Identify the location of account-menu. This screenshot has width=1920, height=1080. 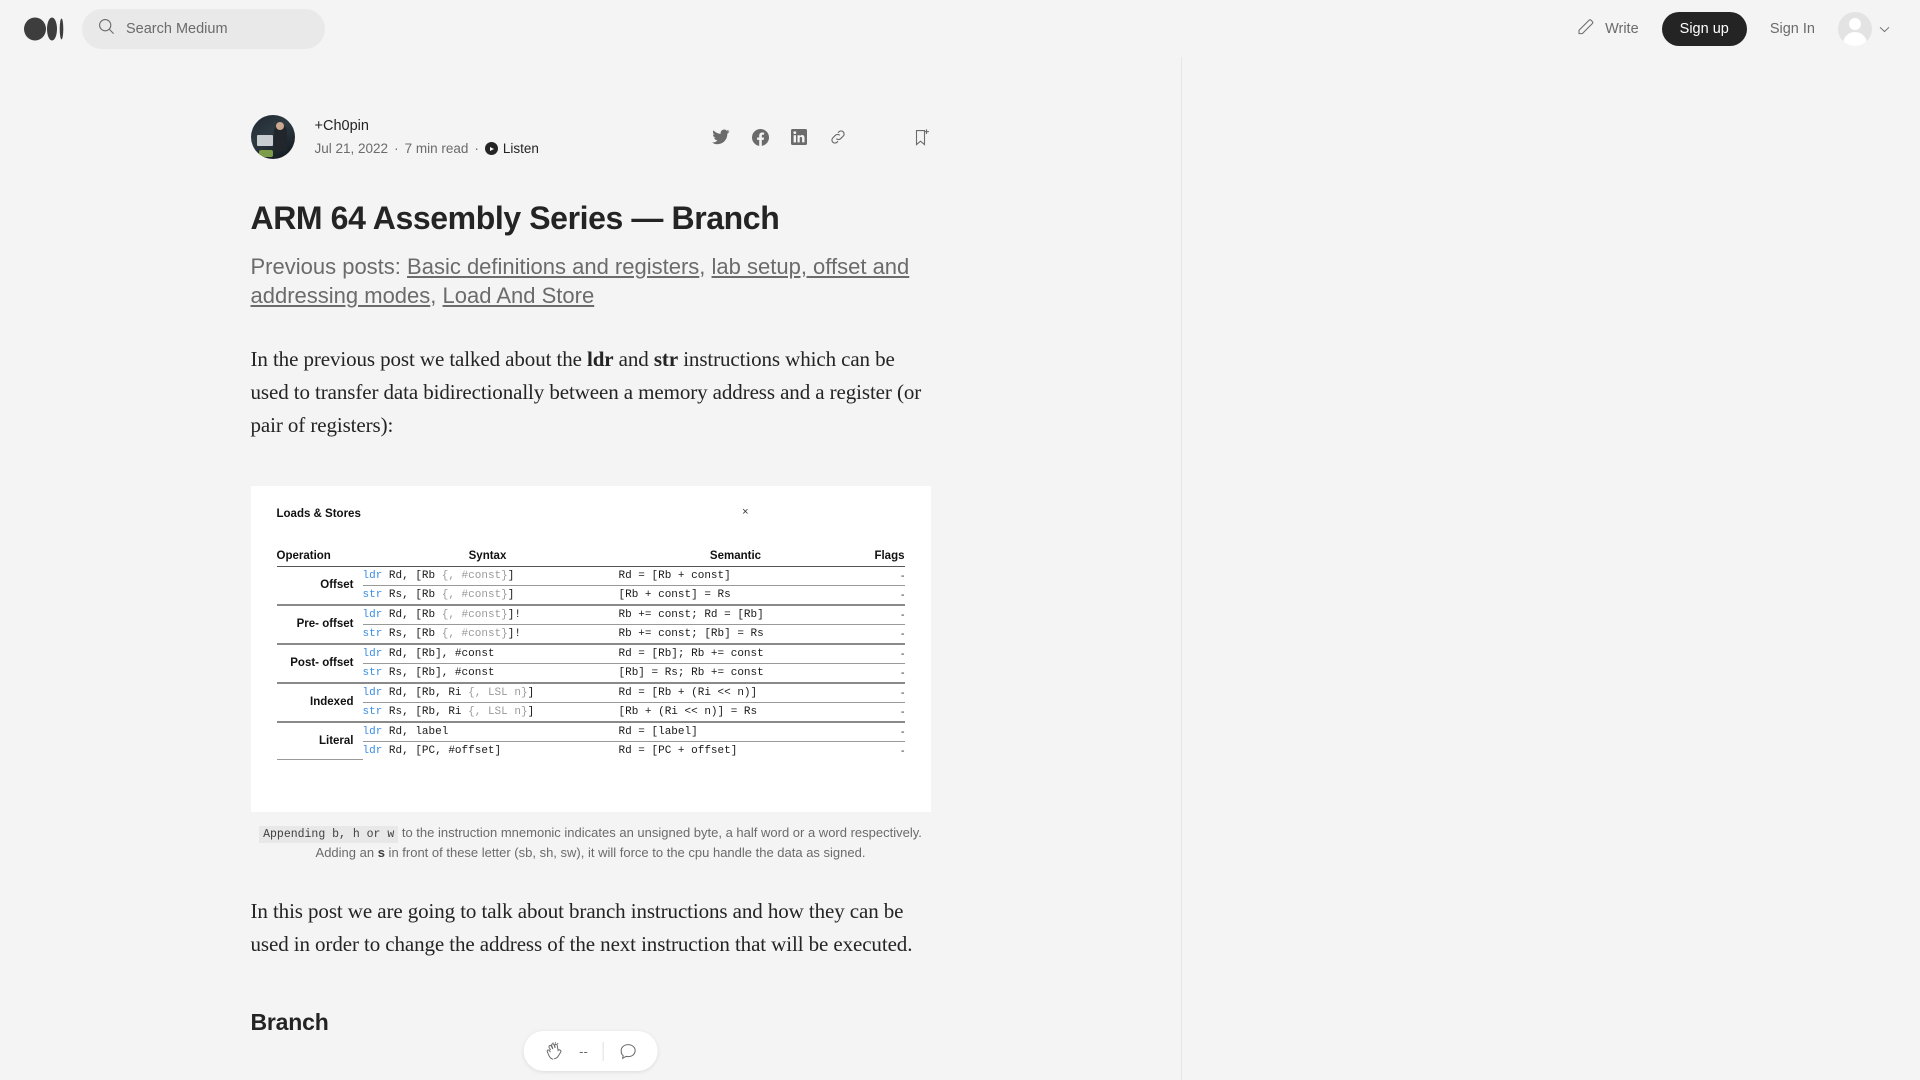
(1864, 28).